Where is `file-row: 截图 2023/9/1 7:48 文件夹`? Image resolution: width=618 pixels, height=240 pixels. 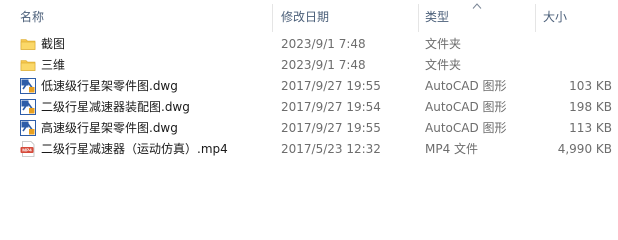 file-row: 截图 2023/9/1 7:48 文件夹 is located at coordinates (309, 44).